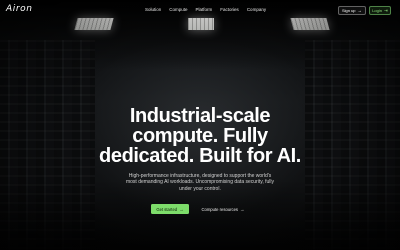 Image resolution: width=400 pixels, height=250 pixels. I want to click on sign-up-label: Sign up, so click(348, 10).